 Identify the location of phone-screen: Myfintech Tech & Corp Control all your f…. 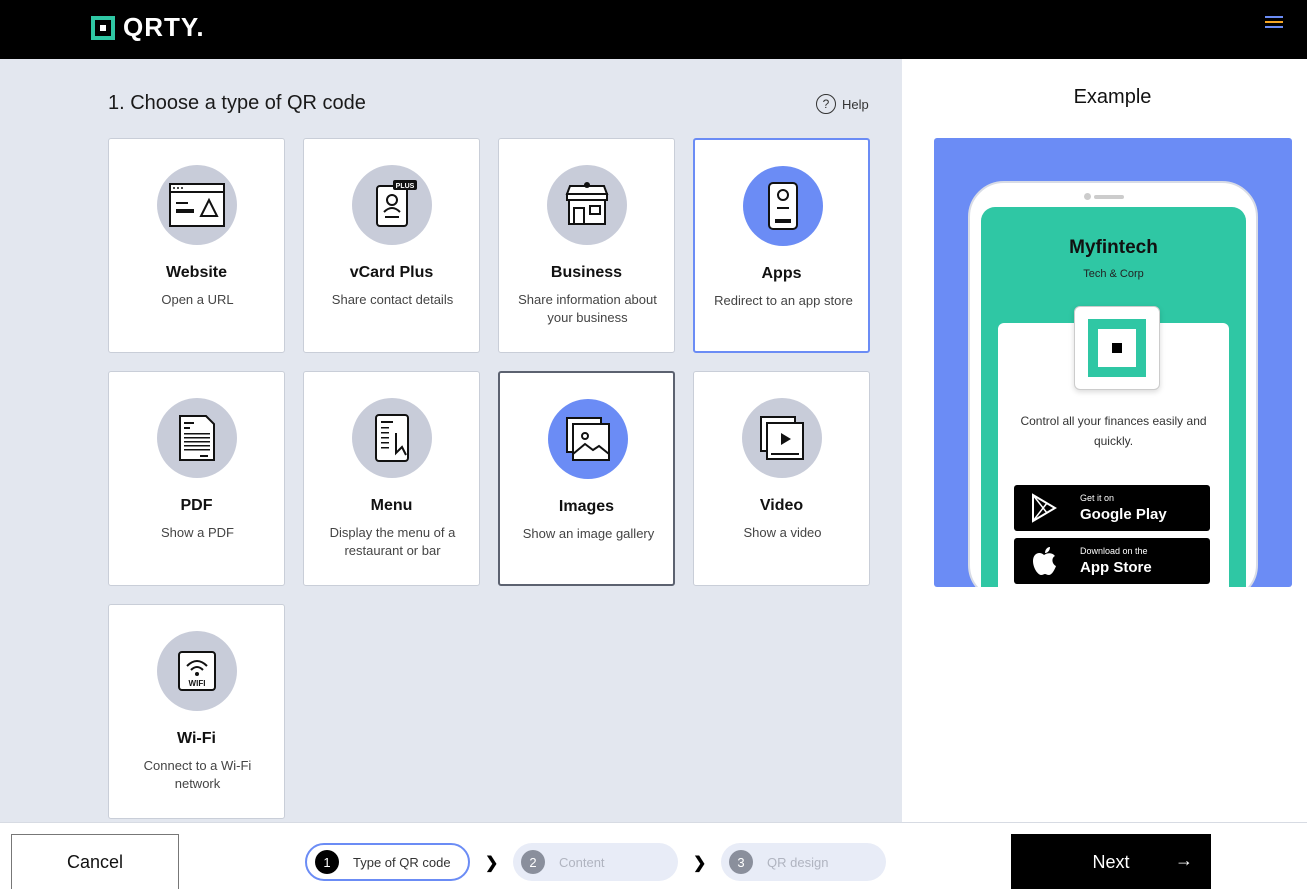
(1113, 397).